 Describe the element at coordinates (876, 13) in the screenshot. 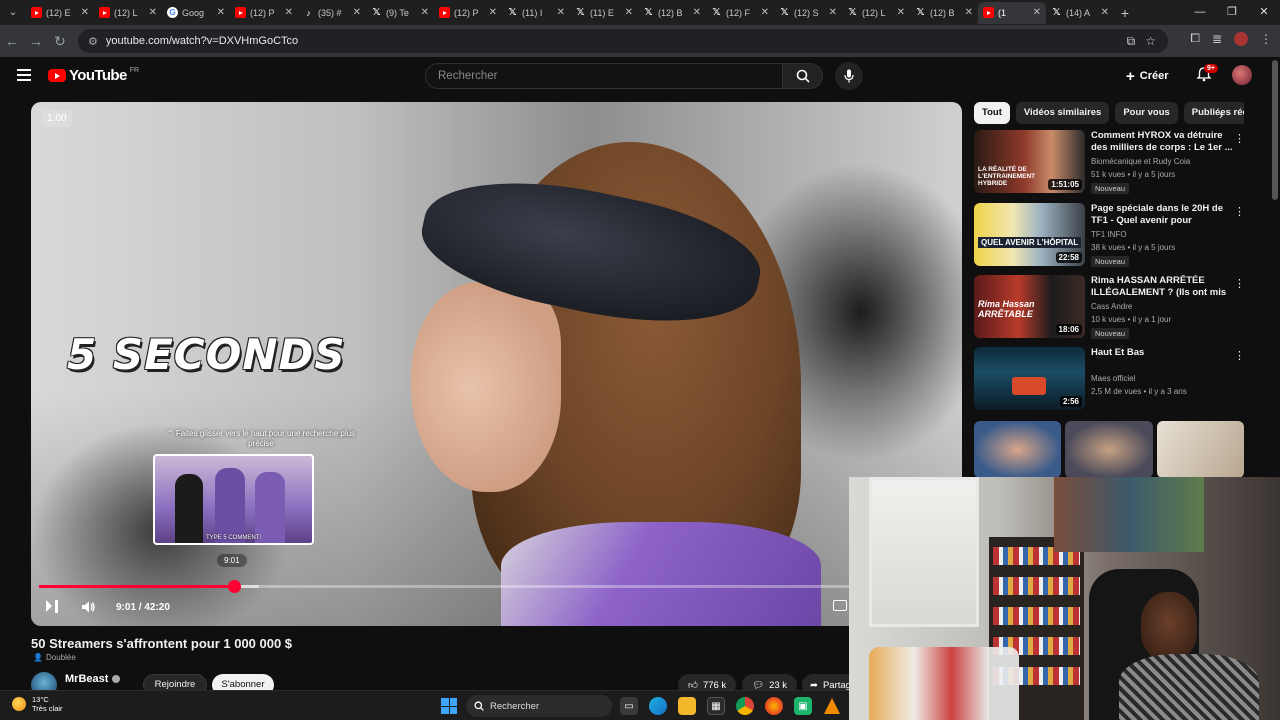

I see `browser-tab: 𝕏 (12) L ✕` at that location.